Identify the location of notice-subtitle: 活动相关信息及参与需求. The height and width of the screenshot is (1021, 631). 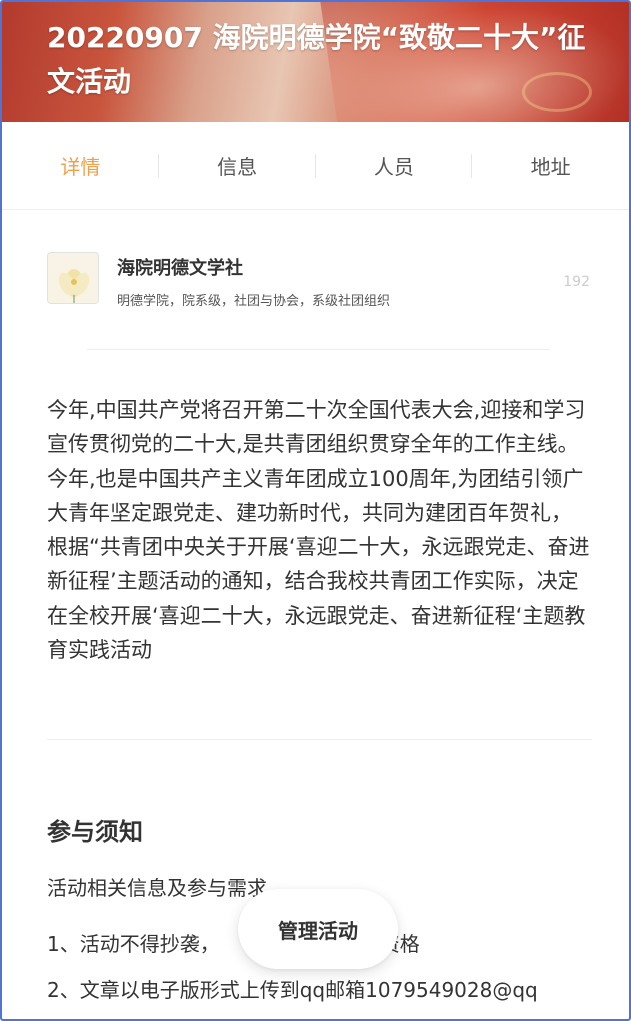
(157, 888).